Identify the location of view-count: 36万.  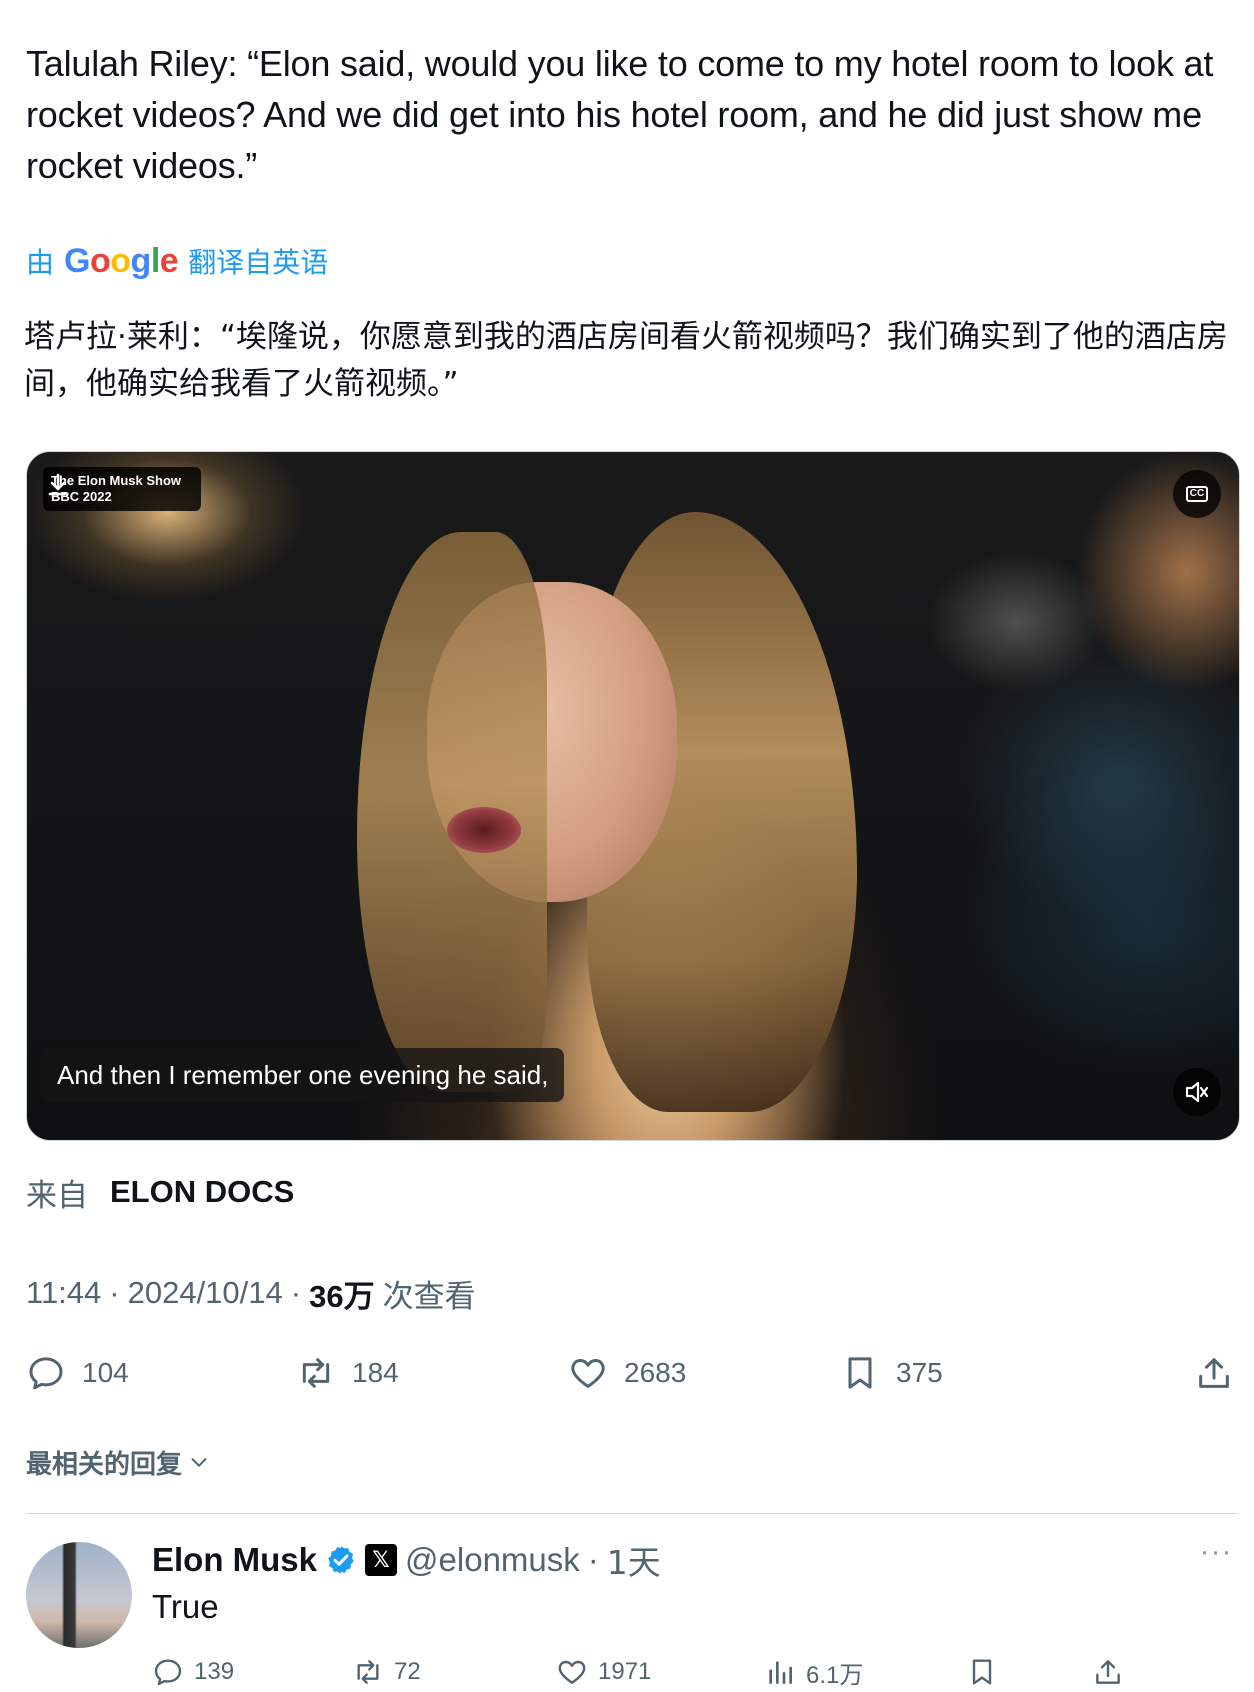
(342, 1296).